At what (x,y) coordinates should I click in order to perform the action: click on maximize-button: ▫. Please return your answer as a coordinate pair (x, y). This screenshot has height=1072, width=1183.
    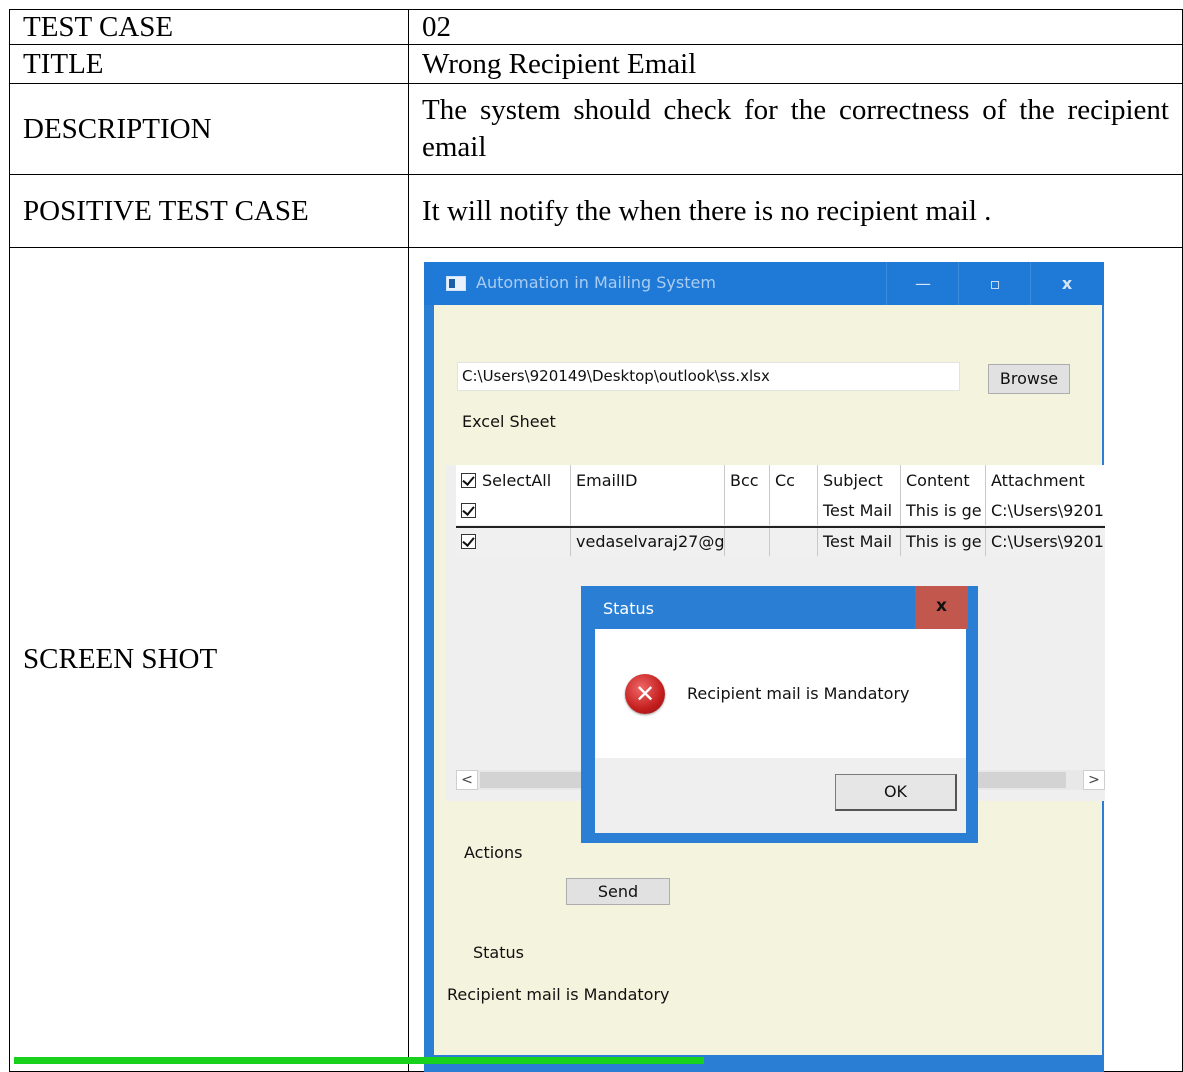
    Looking at the image, I should click on (994, 283).